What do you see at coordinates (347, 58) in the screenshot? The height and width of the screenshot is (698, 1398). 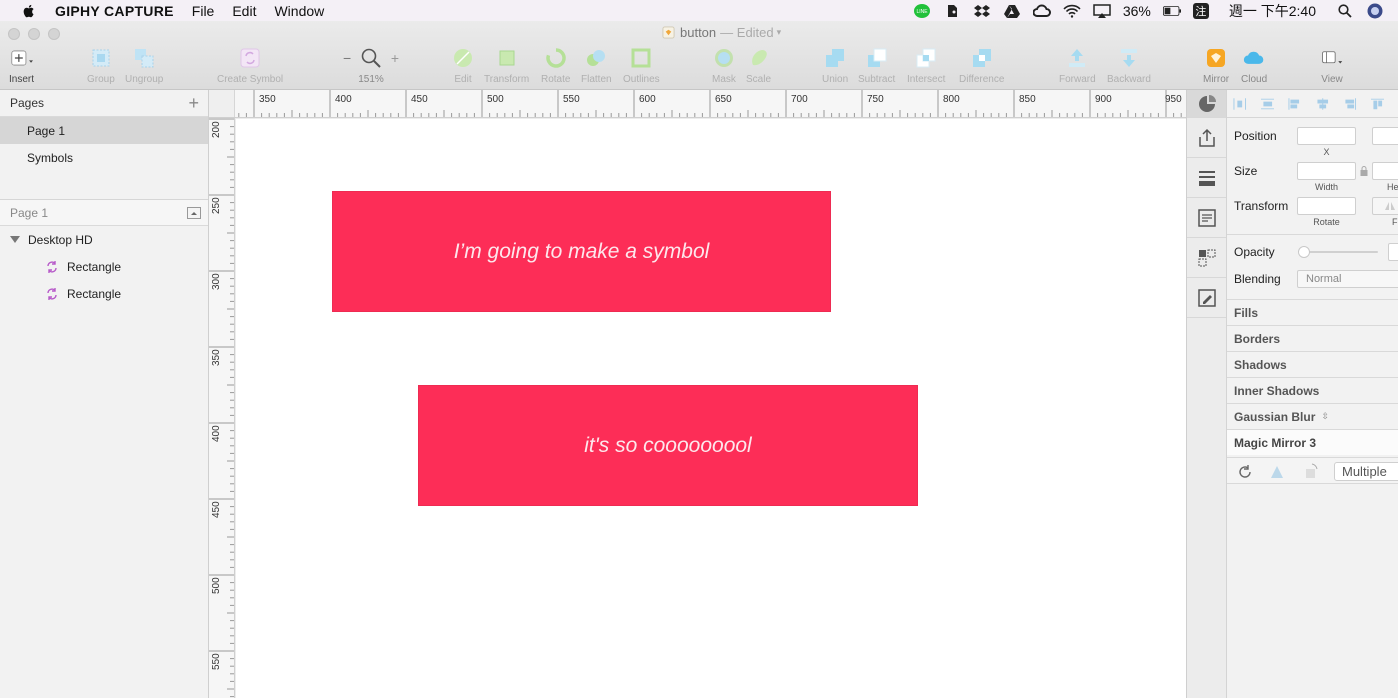 I see `zoom-out-icon: −` at bounding box center [347, 58].